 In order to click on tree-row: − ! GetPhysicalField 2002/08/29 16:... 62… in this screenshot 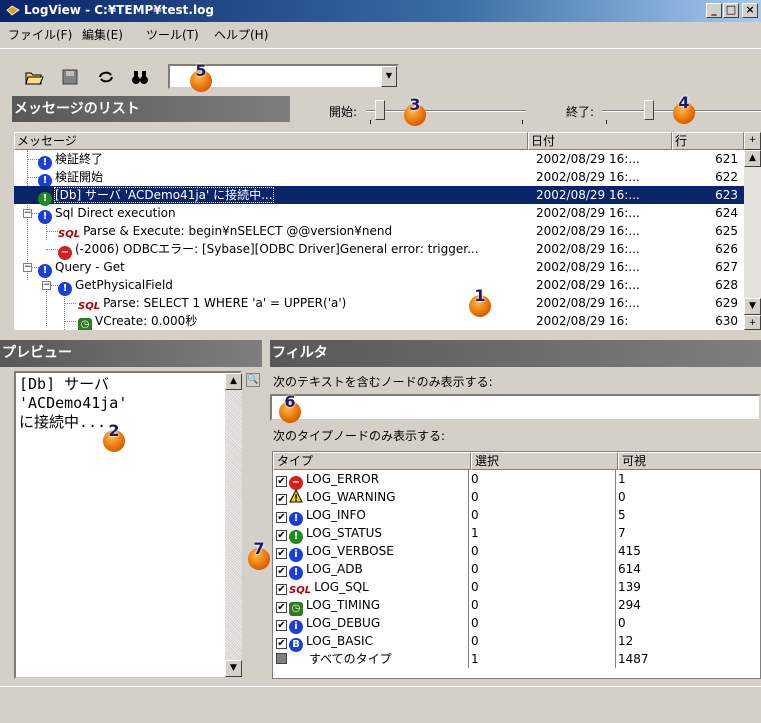, I will do `click(379, 286)`.